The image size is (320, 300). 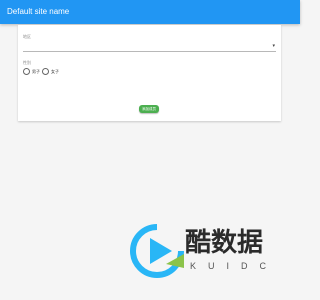 I want to click on watermark-en-text: KUIDC, so click(x=234, y=266).